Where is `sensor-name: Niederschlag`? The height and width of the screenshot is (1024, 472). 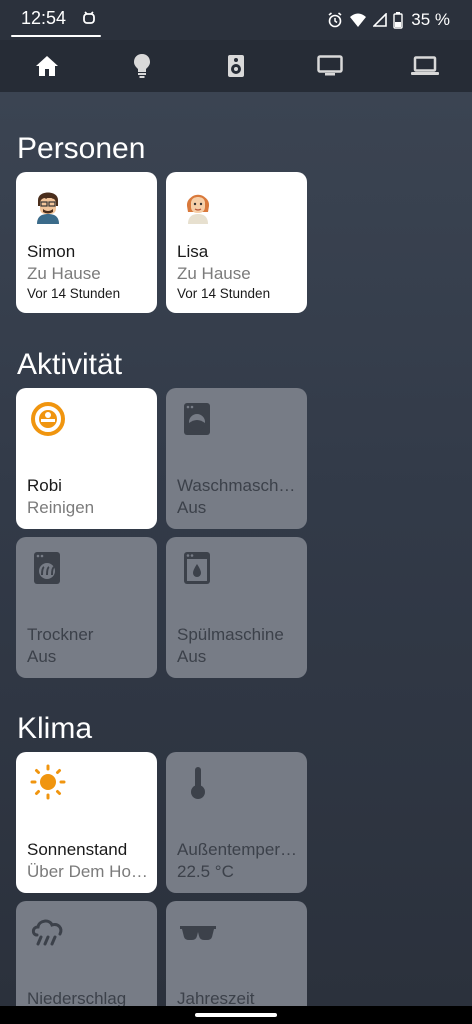 sensor-name: Niederschlag is located at coordinates (77, 997).